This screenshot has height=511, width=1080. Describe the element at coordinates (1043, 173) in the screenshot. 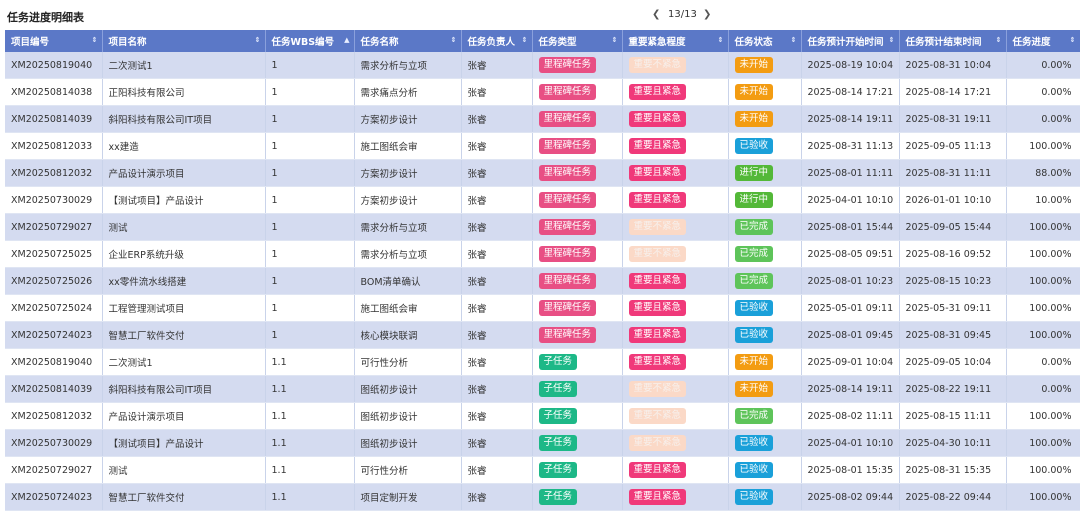

I see `cell-progress: 88.00%` at that location.